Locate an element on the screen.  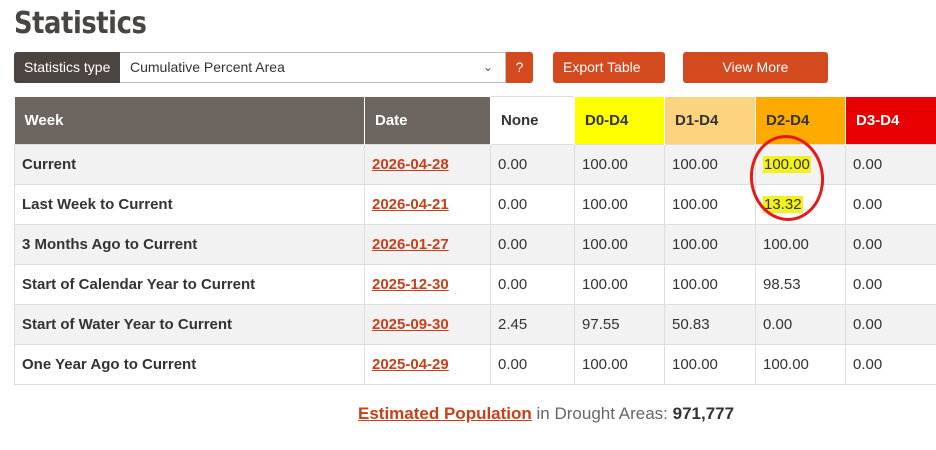
date-cell: 2026-01-27 is located at coordinates (427, 244).